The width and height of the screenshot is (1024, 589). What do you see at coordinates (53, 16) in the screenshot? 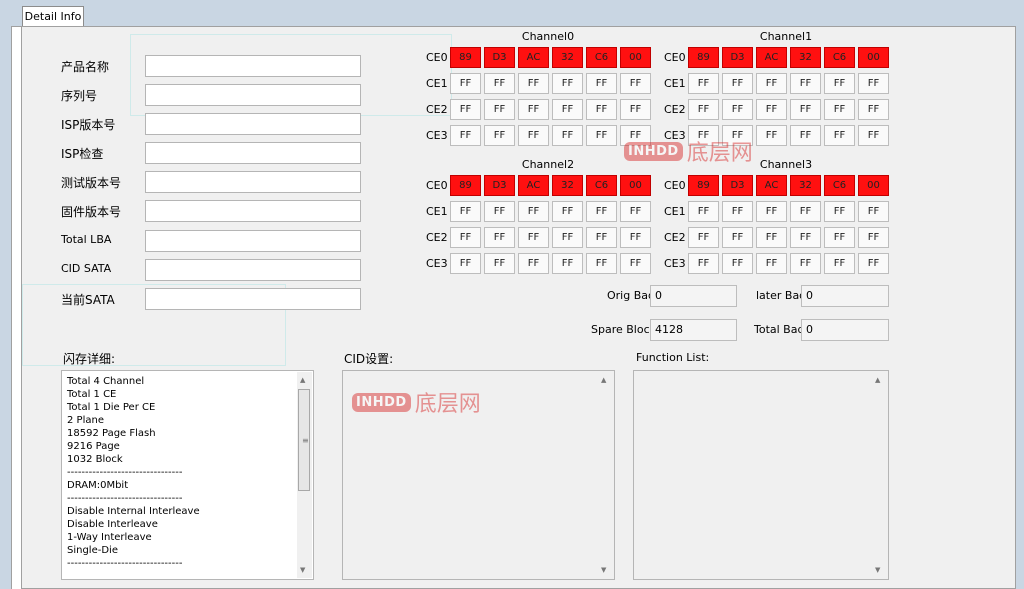
I see `tab-detail-info: Detail Info` at bounding box center [53, 16].